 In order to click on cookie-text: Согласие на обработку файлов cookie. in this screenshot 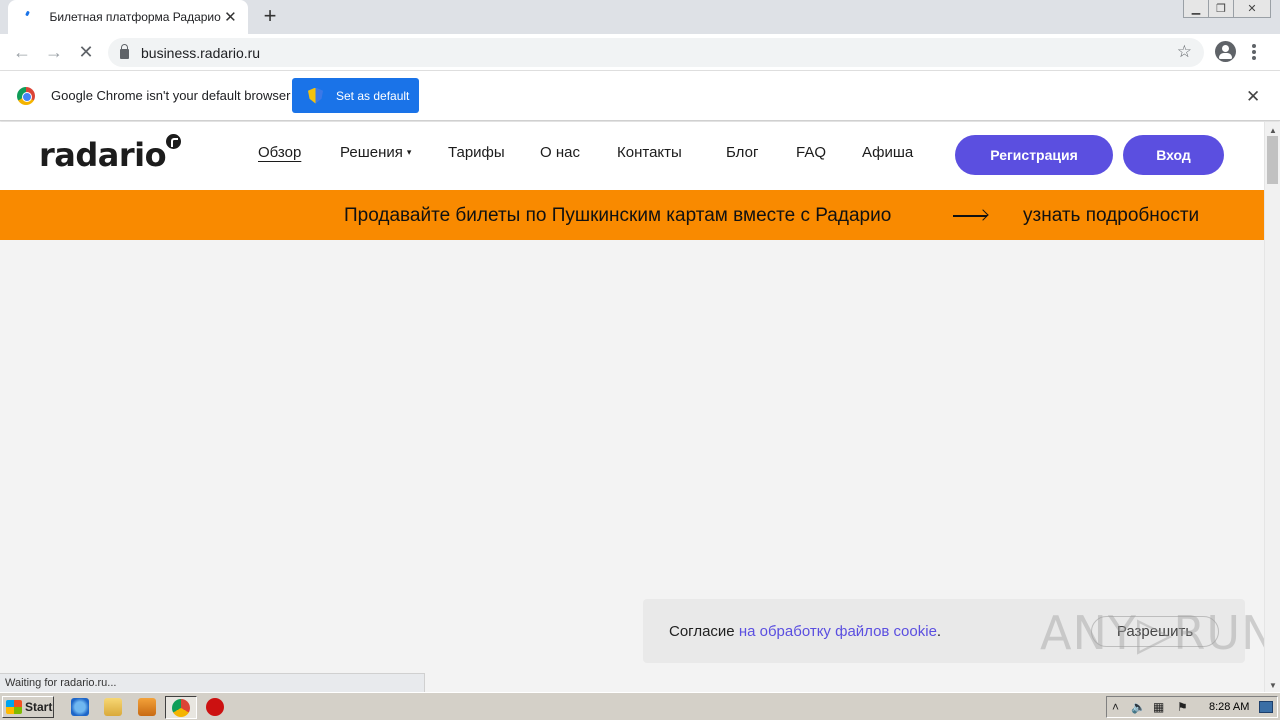, I will do `click(805, 631)`.